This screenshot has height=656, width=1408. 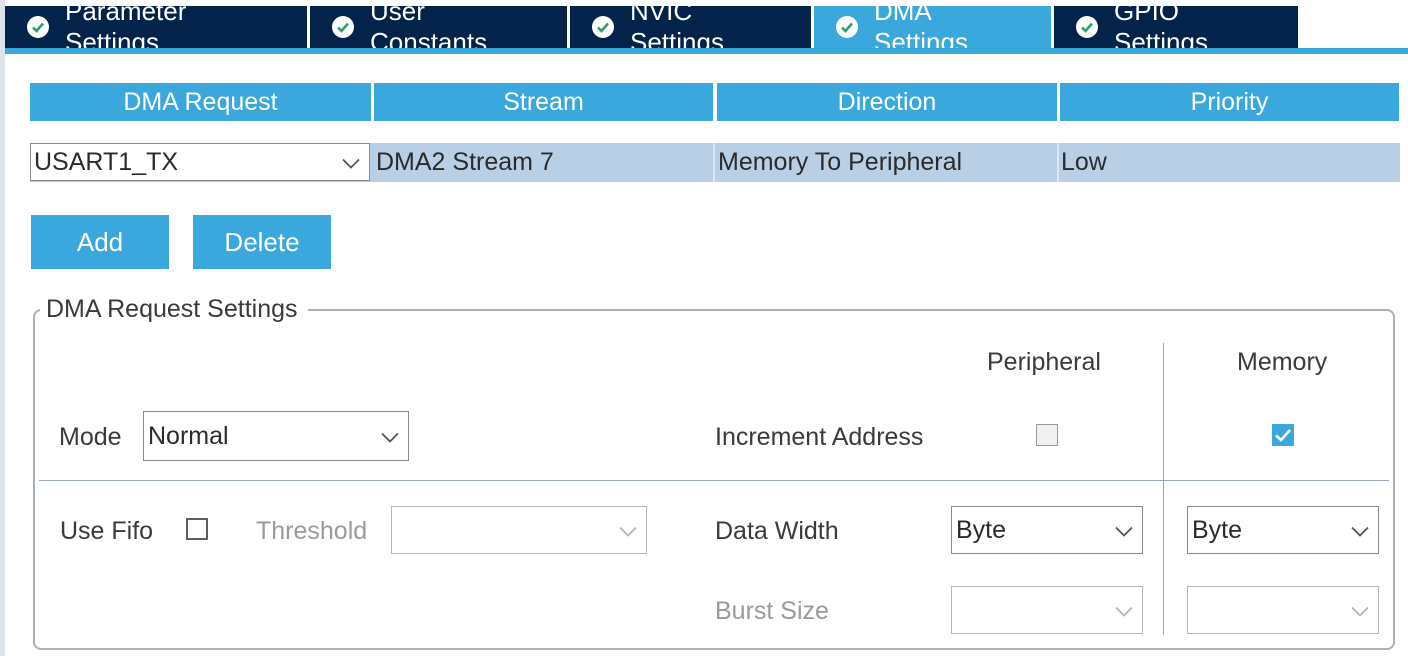 I want to click on memory-column-label: Memory, so click(x=1282, y=362).